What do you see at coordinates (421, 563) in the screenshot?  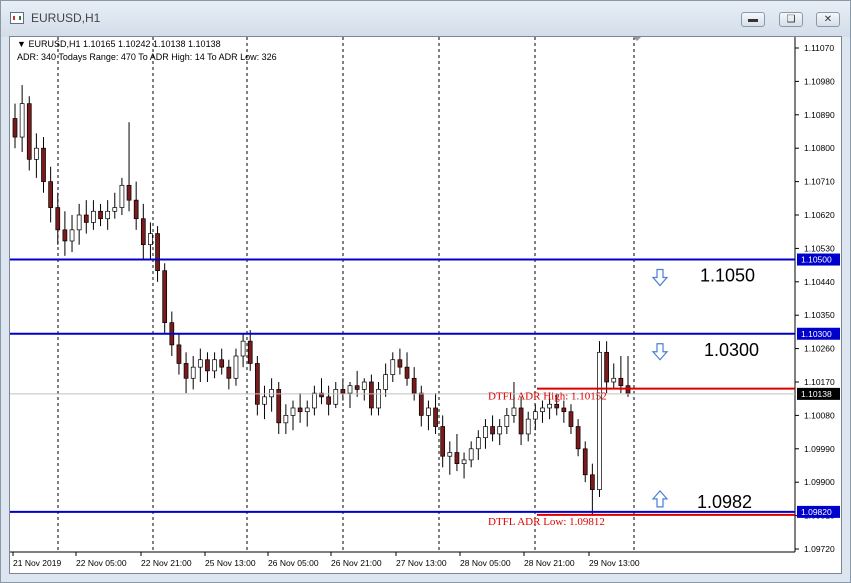 I see `time-tick-label: 27 Nov 13:00` at bounding box center [421, 563].